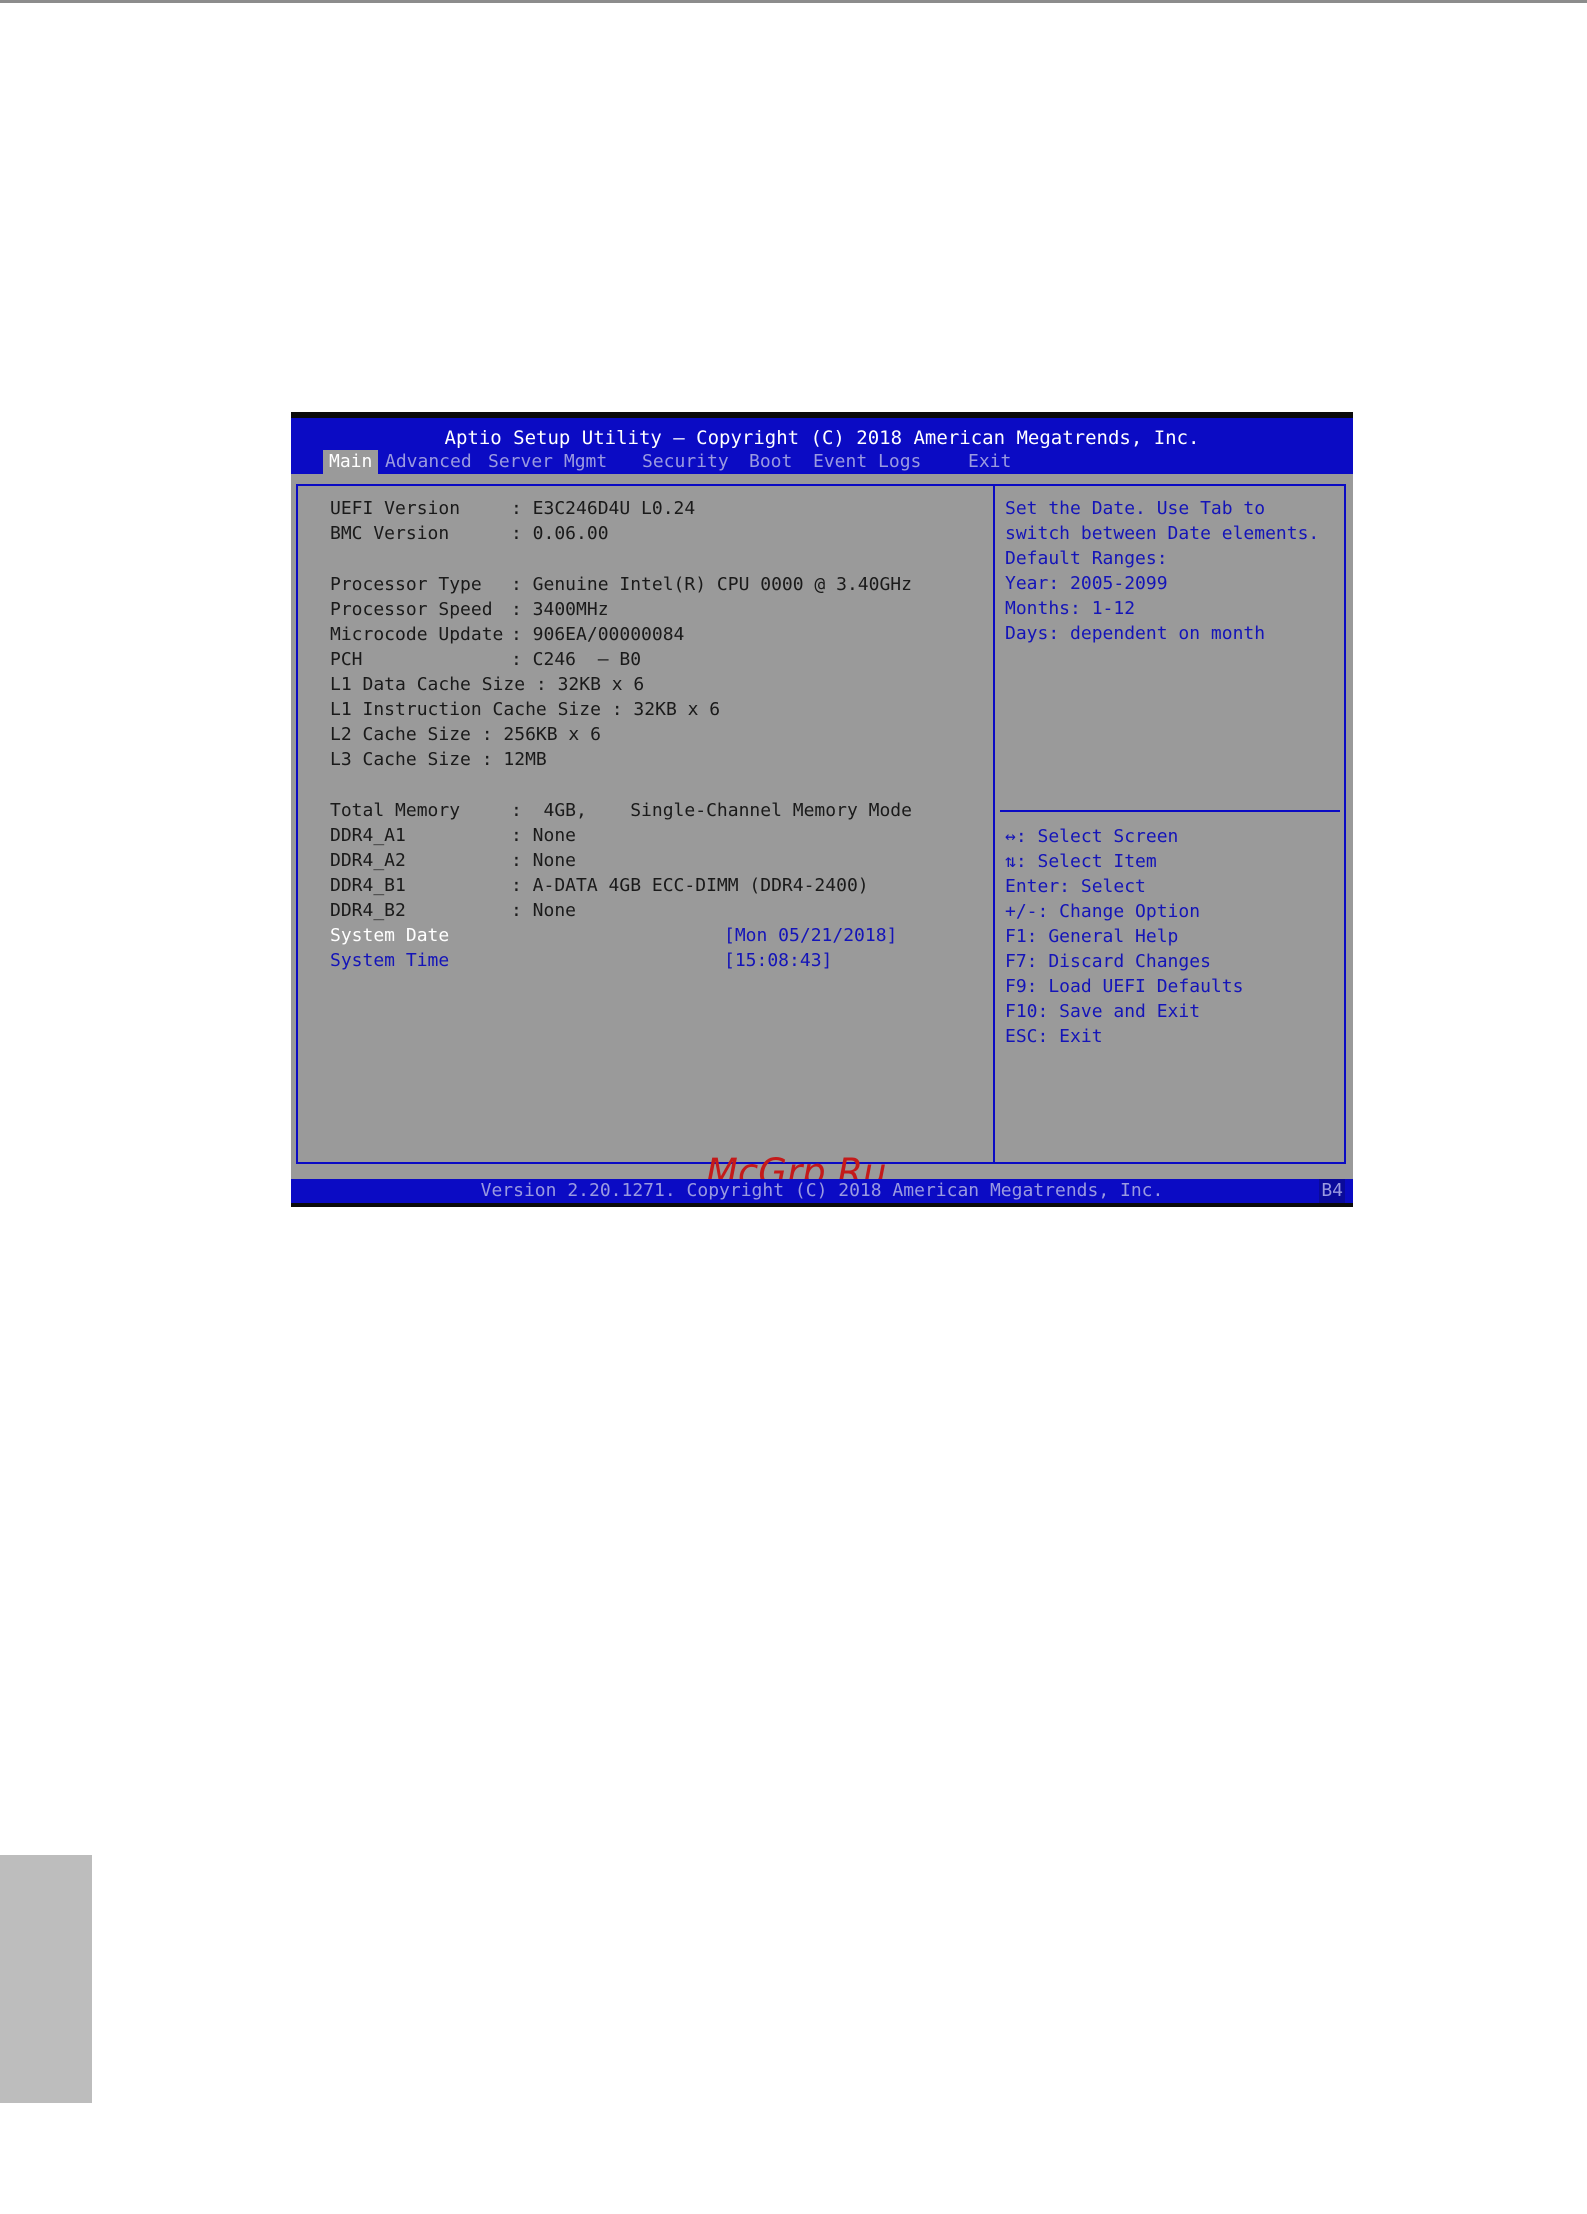 The width and height of the screenshot is (1587, 2214). Describe the element at coordinates (1124, 986) in the screenshot. I see `key-hint-load-defaults: F9: Load UEFI Defaults` at that location.